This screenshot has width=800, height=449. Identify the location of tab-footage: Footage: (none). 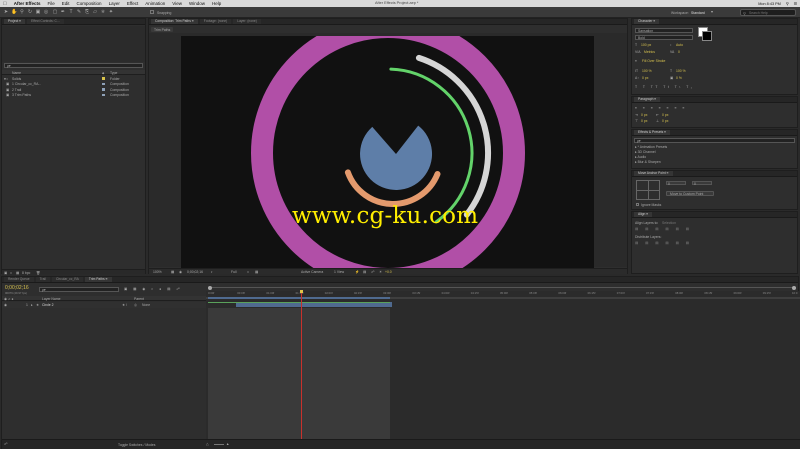
(215, 21).